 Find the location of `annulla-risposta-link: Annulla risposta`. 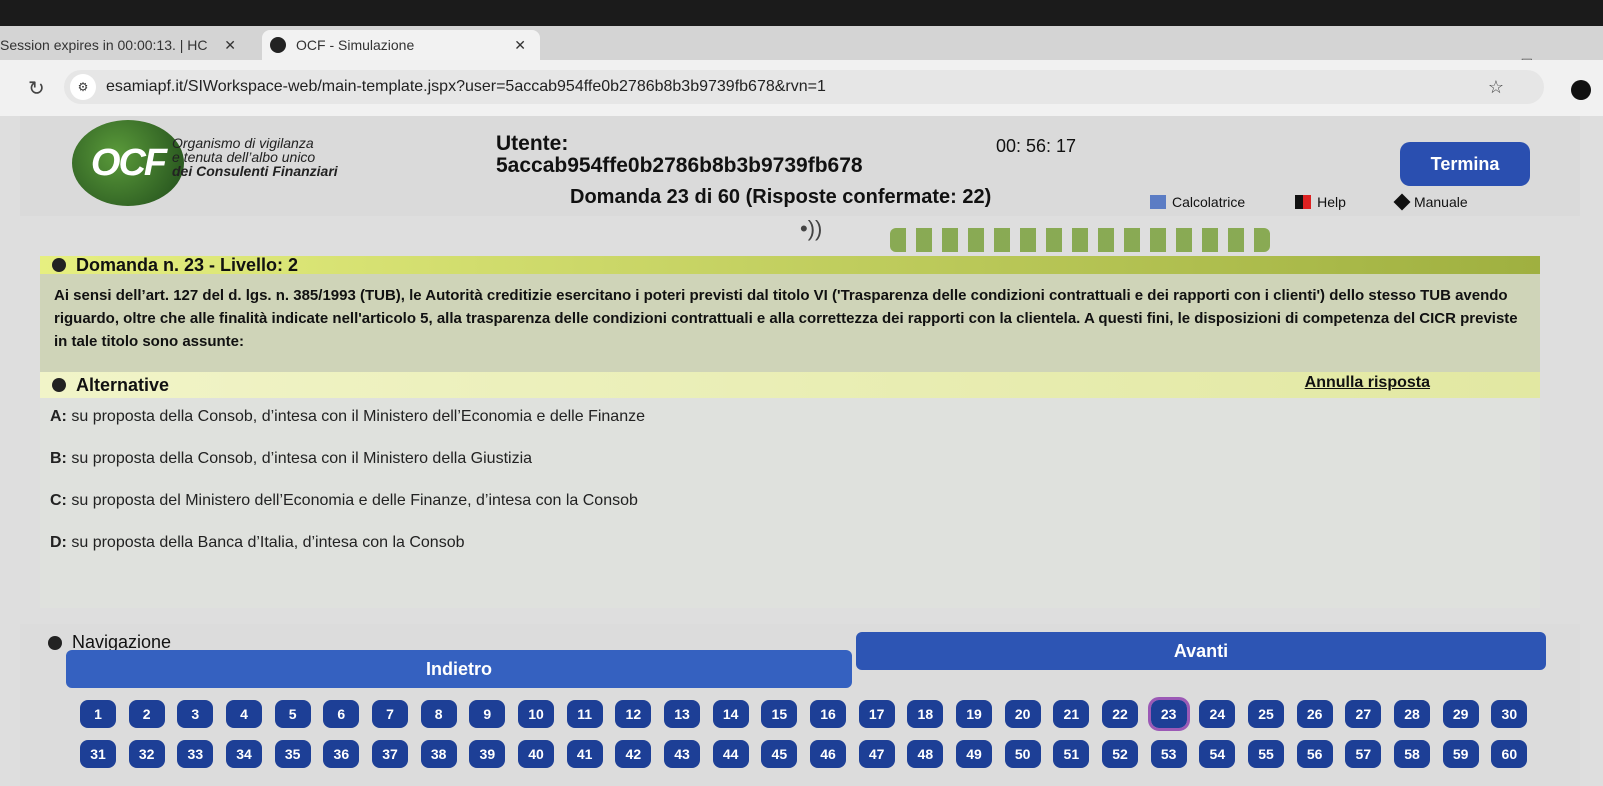

annulla-risposta-link: Annulla risposta is located at coordinates (1367, 383).